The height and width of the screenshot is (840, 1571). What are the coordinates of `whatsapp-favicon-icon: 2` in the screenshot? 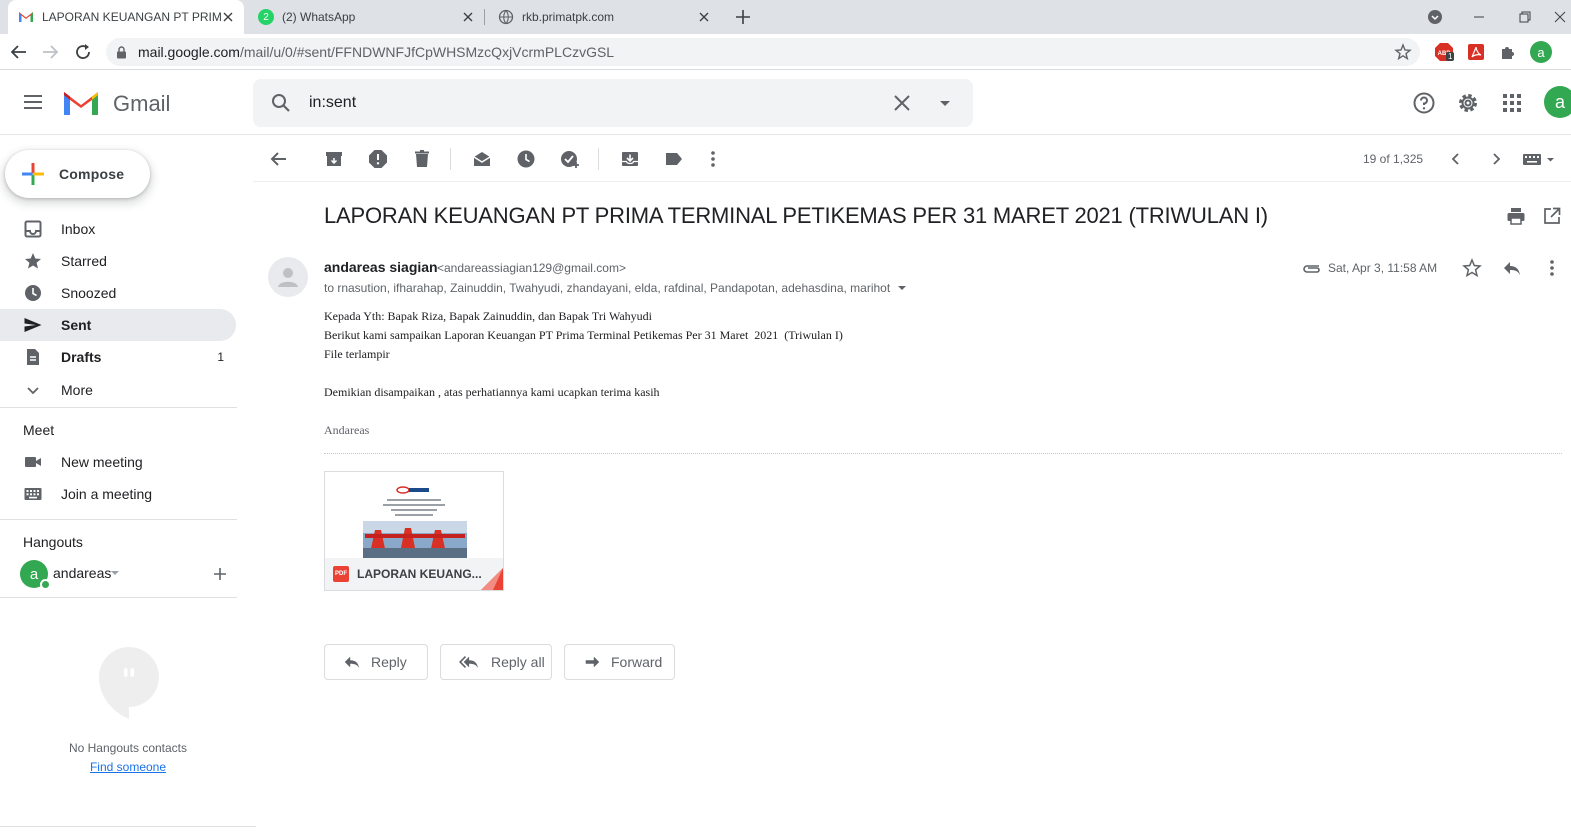 It's located at (266, 17).